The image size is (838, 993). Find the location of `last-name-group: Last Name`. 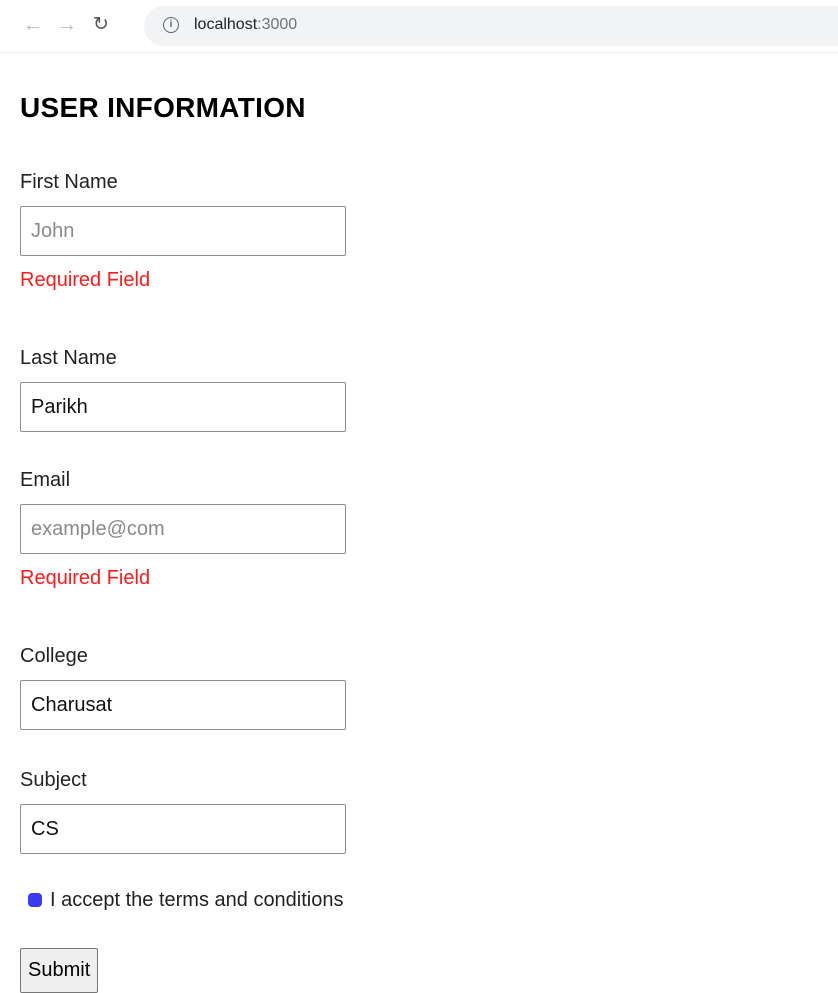

last-name-group: Last Name is located at coordinates (270, 389).